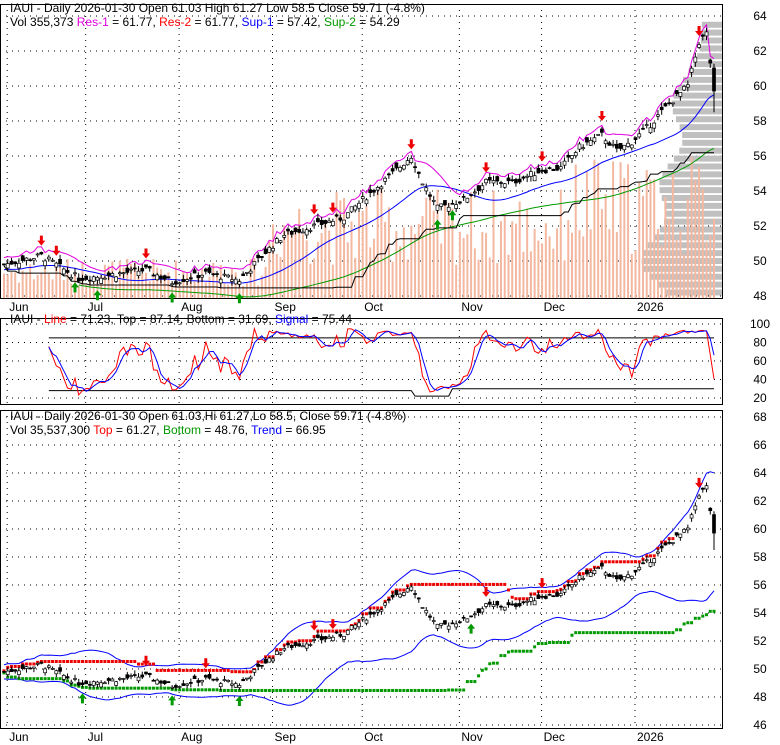 The height and width of the screenshot is (745, 780). Describe the element at coordinates (52, 430) in the screenshot. I see `panel3-volume: Vol 35,537,300` at that location.